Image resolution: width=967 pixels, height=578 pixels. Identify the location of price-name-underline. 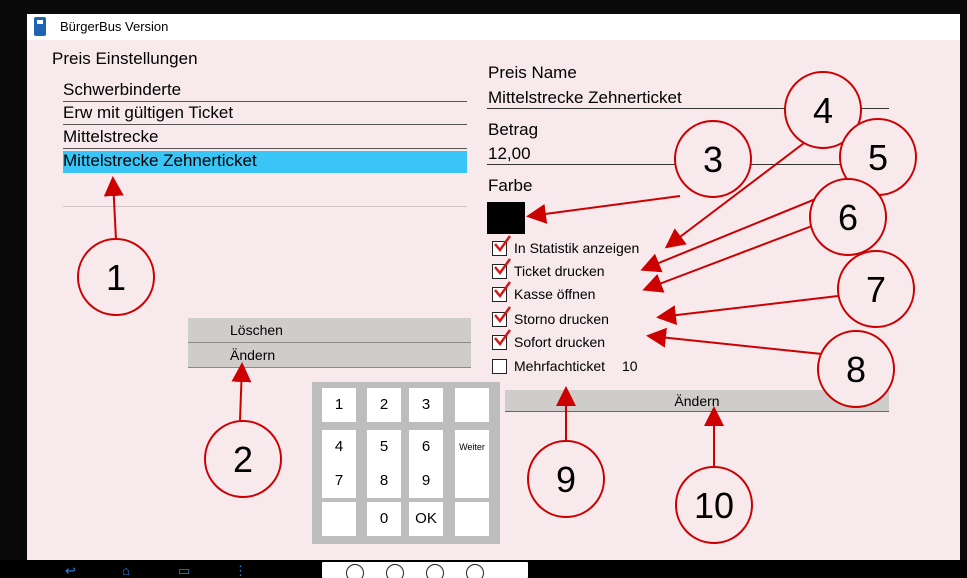
(688, 108).